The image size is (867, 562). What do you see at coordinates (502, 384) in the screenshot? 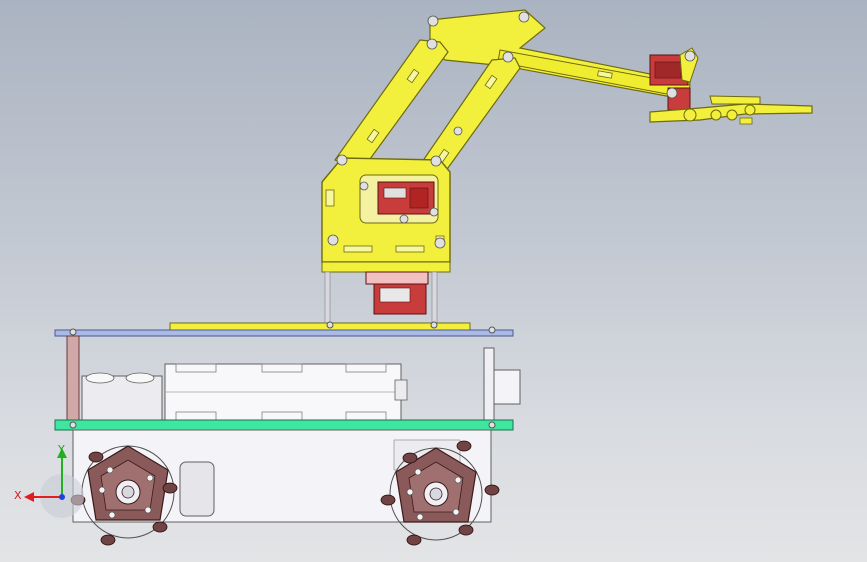
I see `ultrasonic-sensor` at bounding box center [502, 384].